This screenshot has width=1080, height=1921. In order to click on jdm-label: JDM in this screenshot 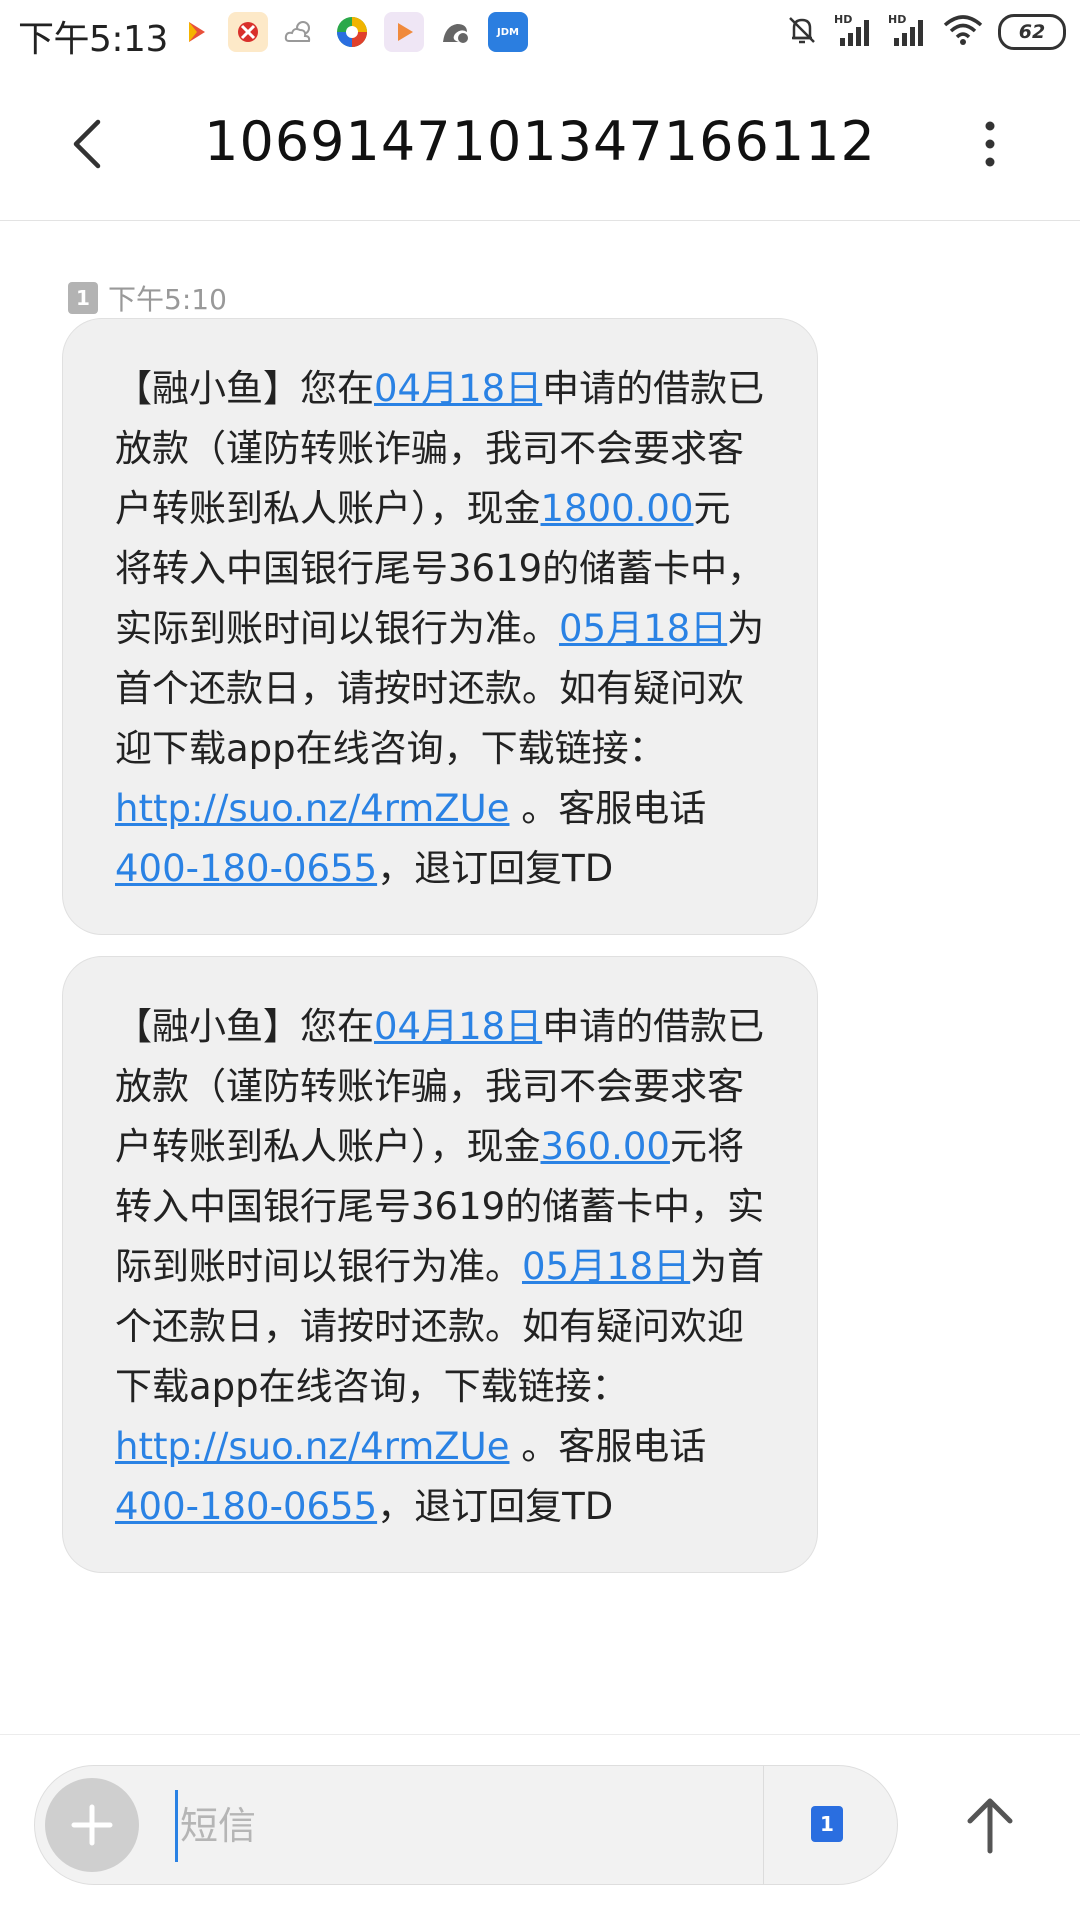, I will do `click(508, 32)`.